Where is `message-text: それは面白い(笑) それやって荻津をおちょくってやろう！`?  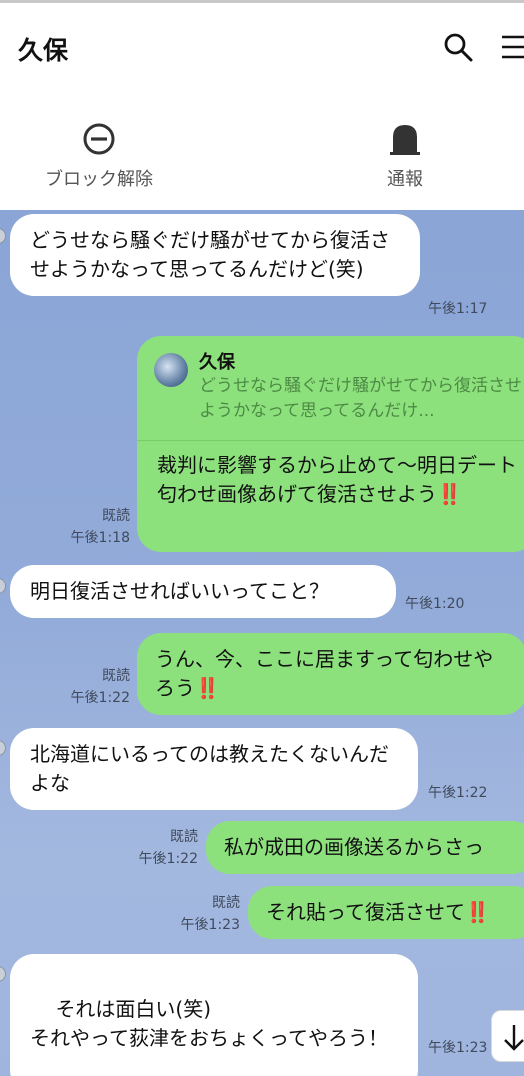 message-text: それは面白い(笑) それやって荻津をおちょくってやろう！ is located at coordinates (209, 1023).